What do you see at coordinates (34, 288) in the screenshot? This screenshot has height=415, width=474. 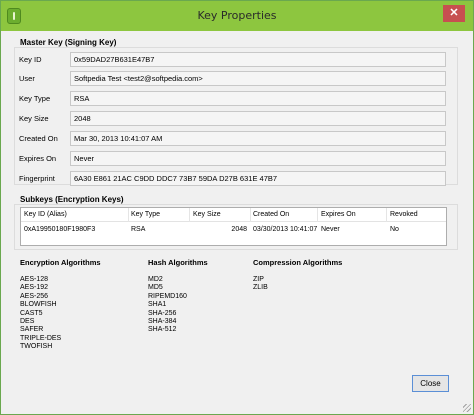 I see `list-item: AES-192` at bounding box center [34, 288].